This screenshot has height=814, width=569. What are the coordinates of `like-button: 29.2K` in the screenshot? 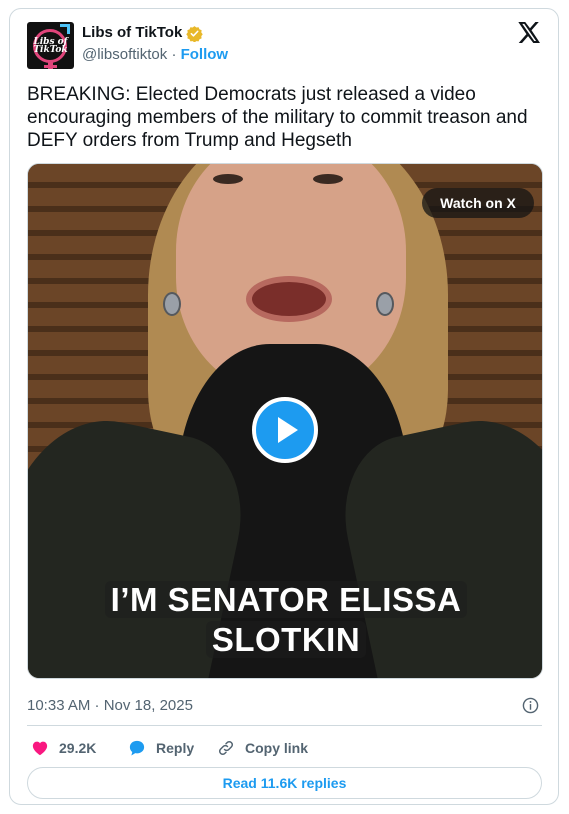 It's located at (63, 748).